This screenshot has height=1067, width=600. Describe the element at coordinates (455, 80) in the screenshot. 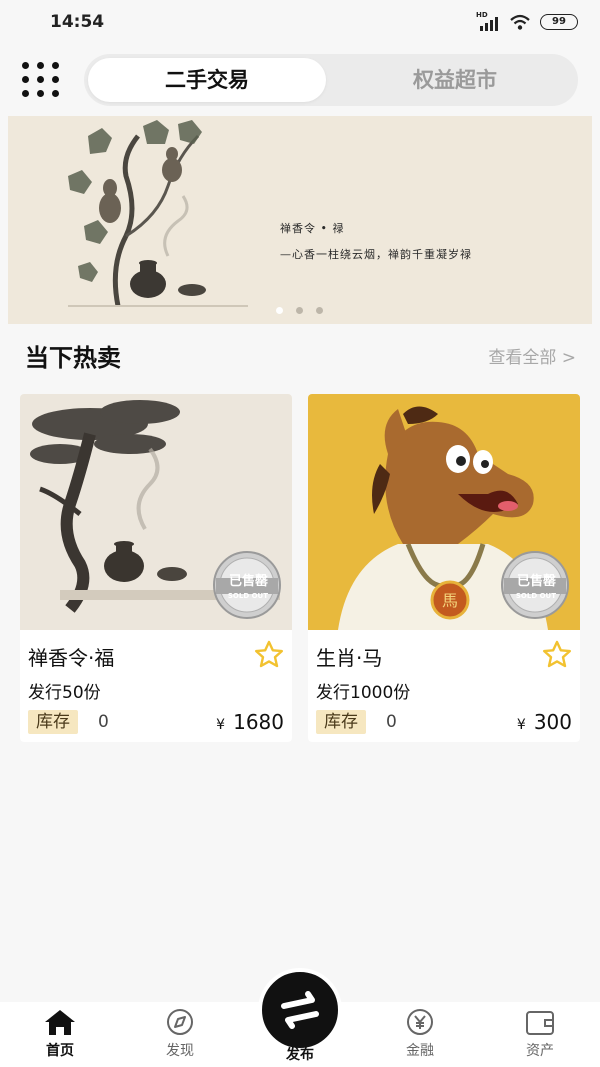

I see `tab-rights-market: 权益超市` at that location.